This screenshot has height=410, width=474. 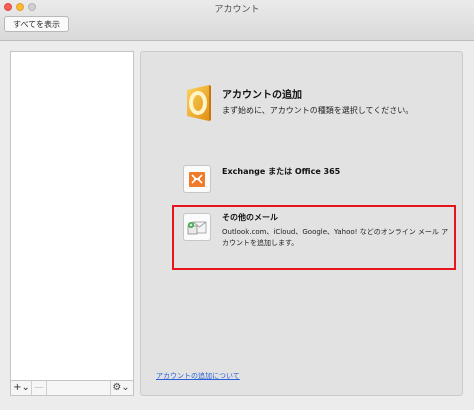 I want to click on exchange-option-label: Exchange または Office 365, so click(x=281, y=171).